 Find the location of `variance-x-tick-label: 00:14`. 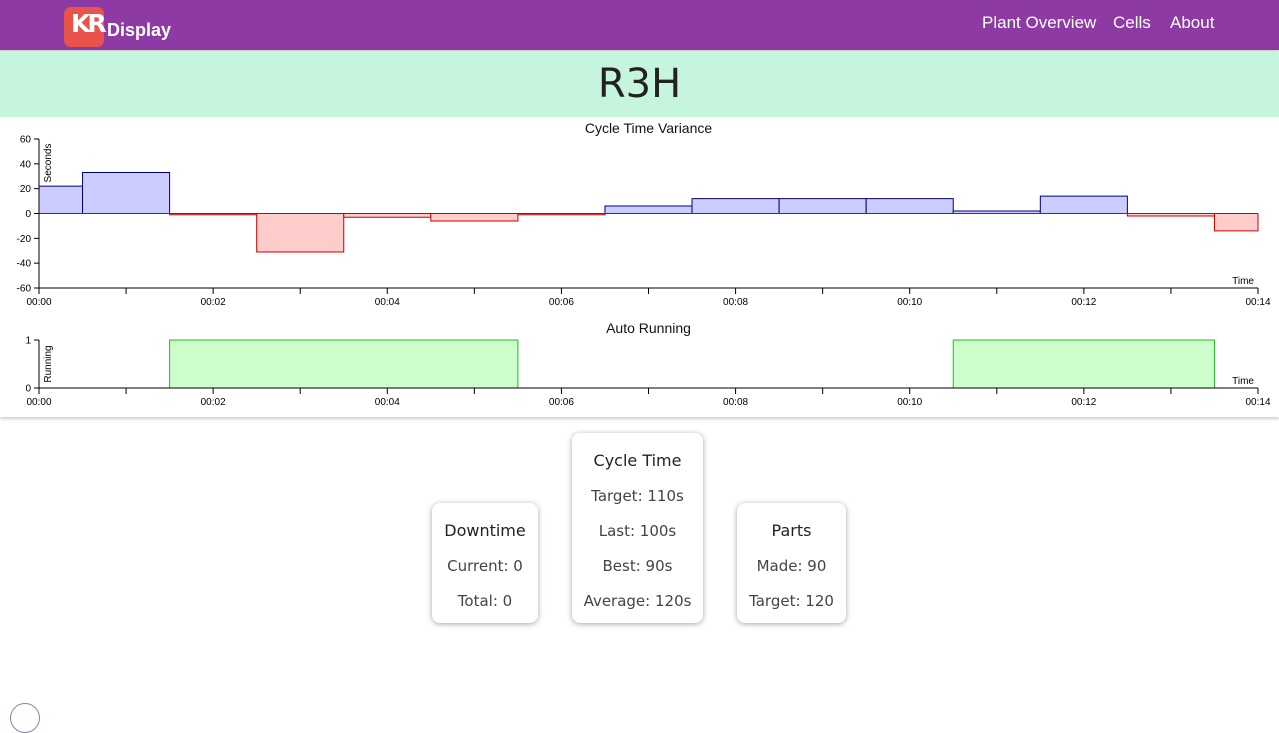

variance-x-tick-label: 00:14 is located at coordinates (1257, 302).